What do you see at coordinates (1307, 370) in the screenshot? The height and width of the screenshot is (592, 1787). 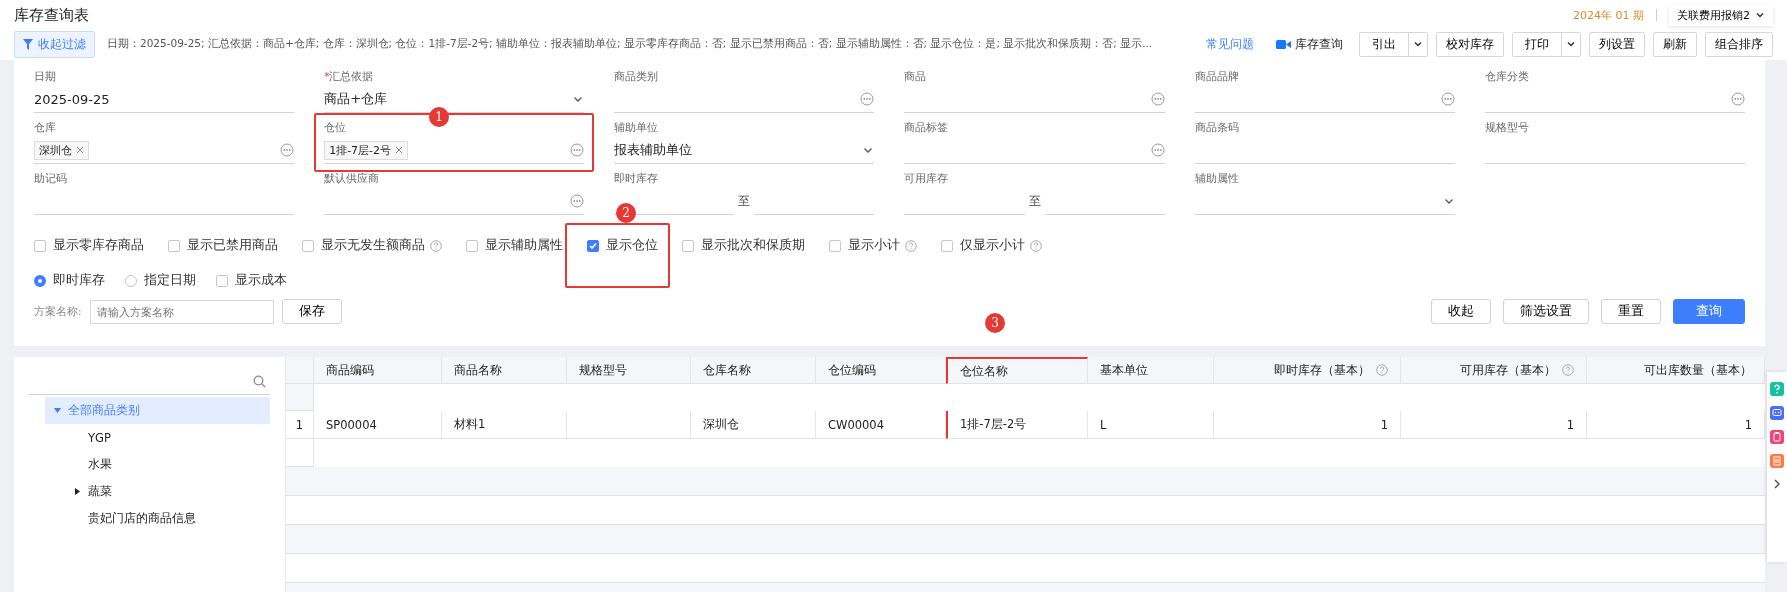 I see `column-header: 即时库存（基本）` at bounding box center [1307, 370].